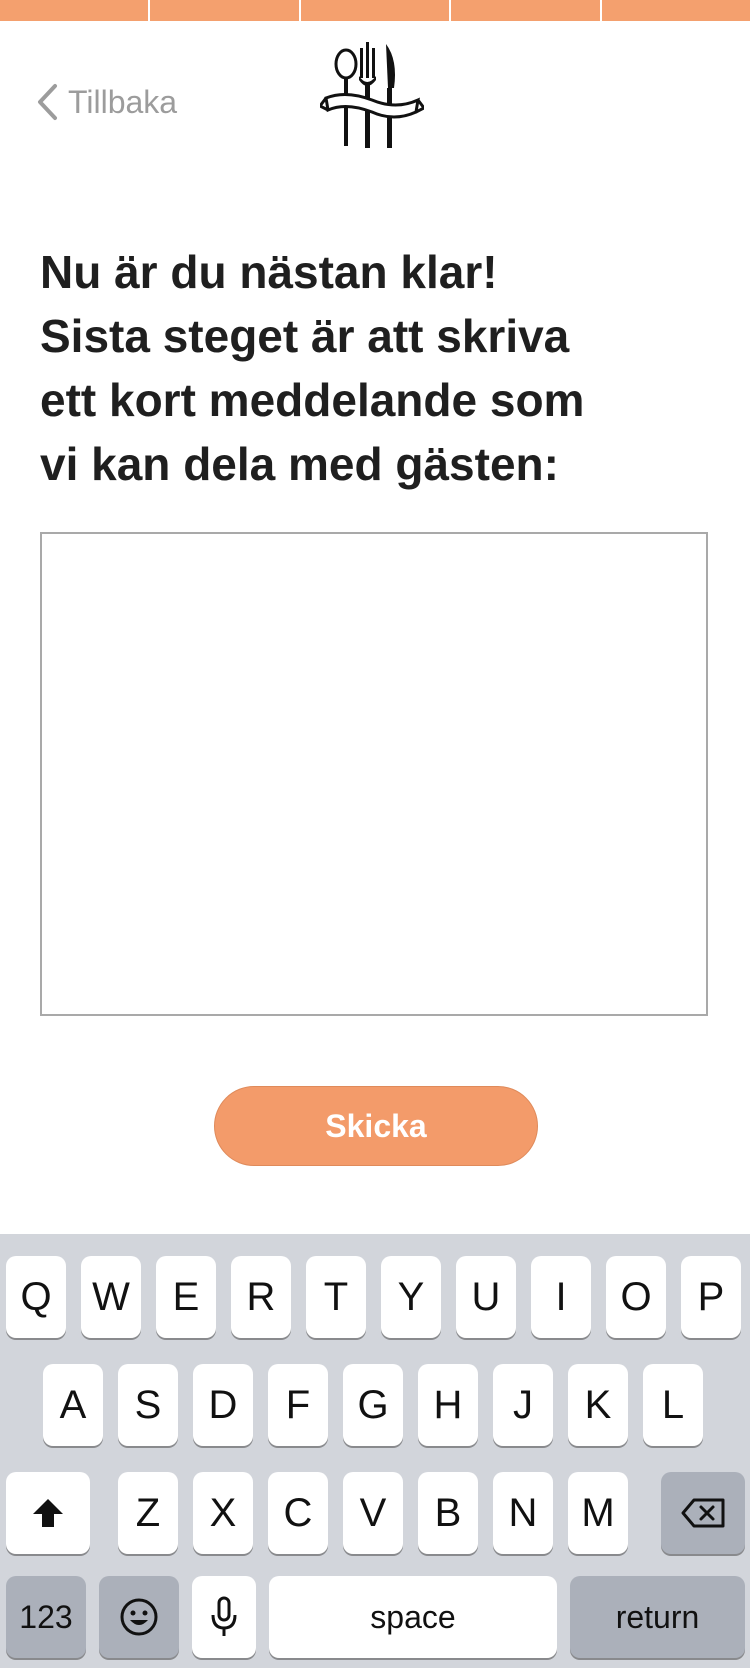 Image resolution: width=750 pixels, height=1668 pixels. What do you see at coordinates (376, 1126) in the screenshot?
I see `send-button: Skicka` at bounding box center [376, 1126].